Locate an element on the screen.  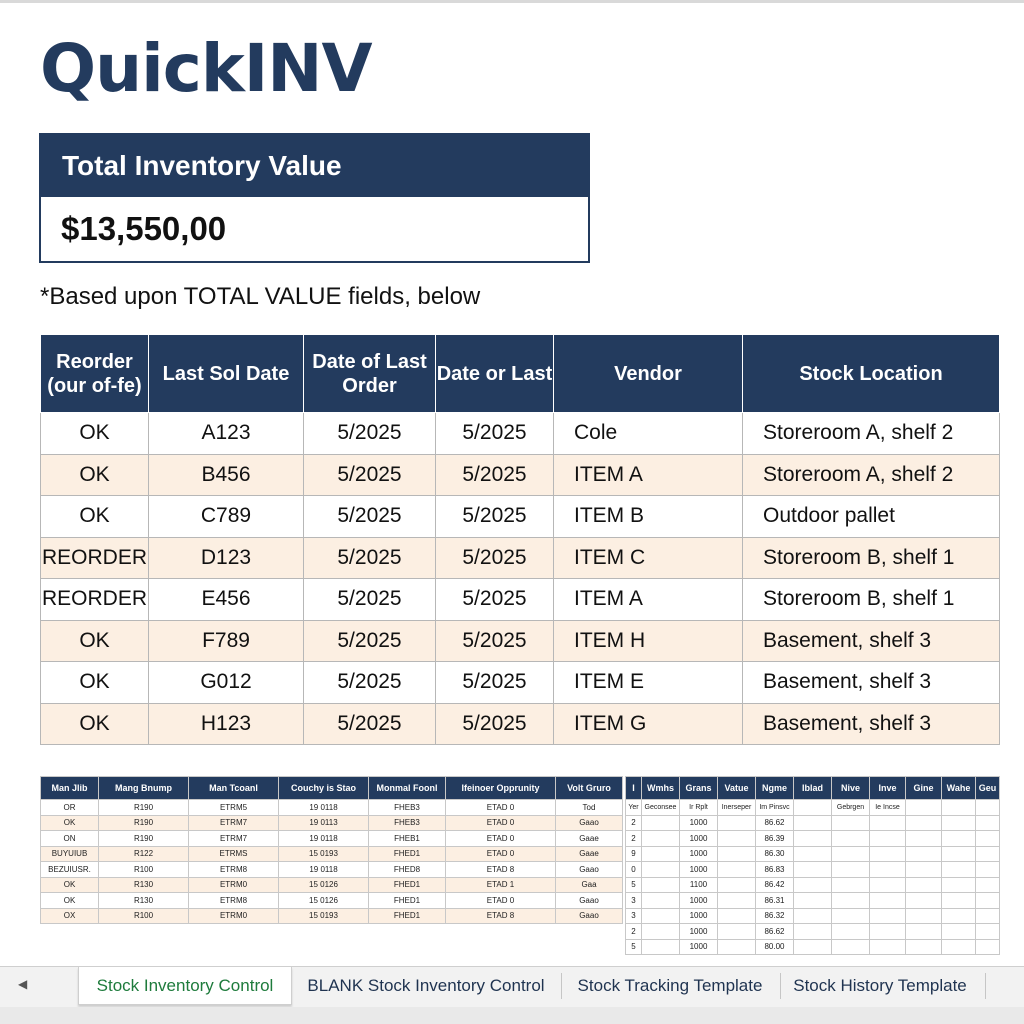
cell-last-sol-date: G012 is located at coordinates (226, 682).